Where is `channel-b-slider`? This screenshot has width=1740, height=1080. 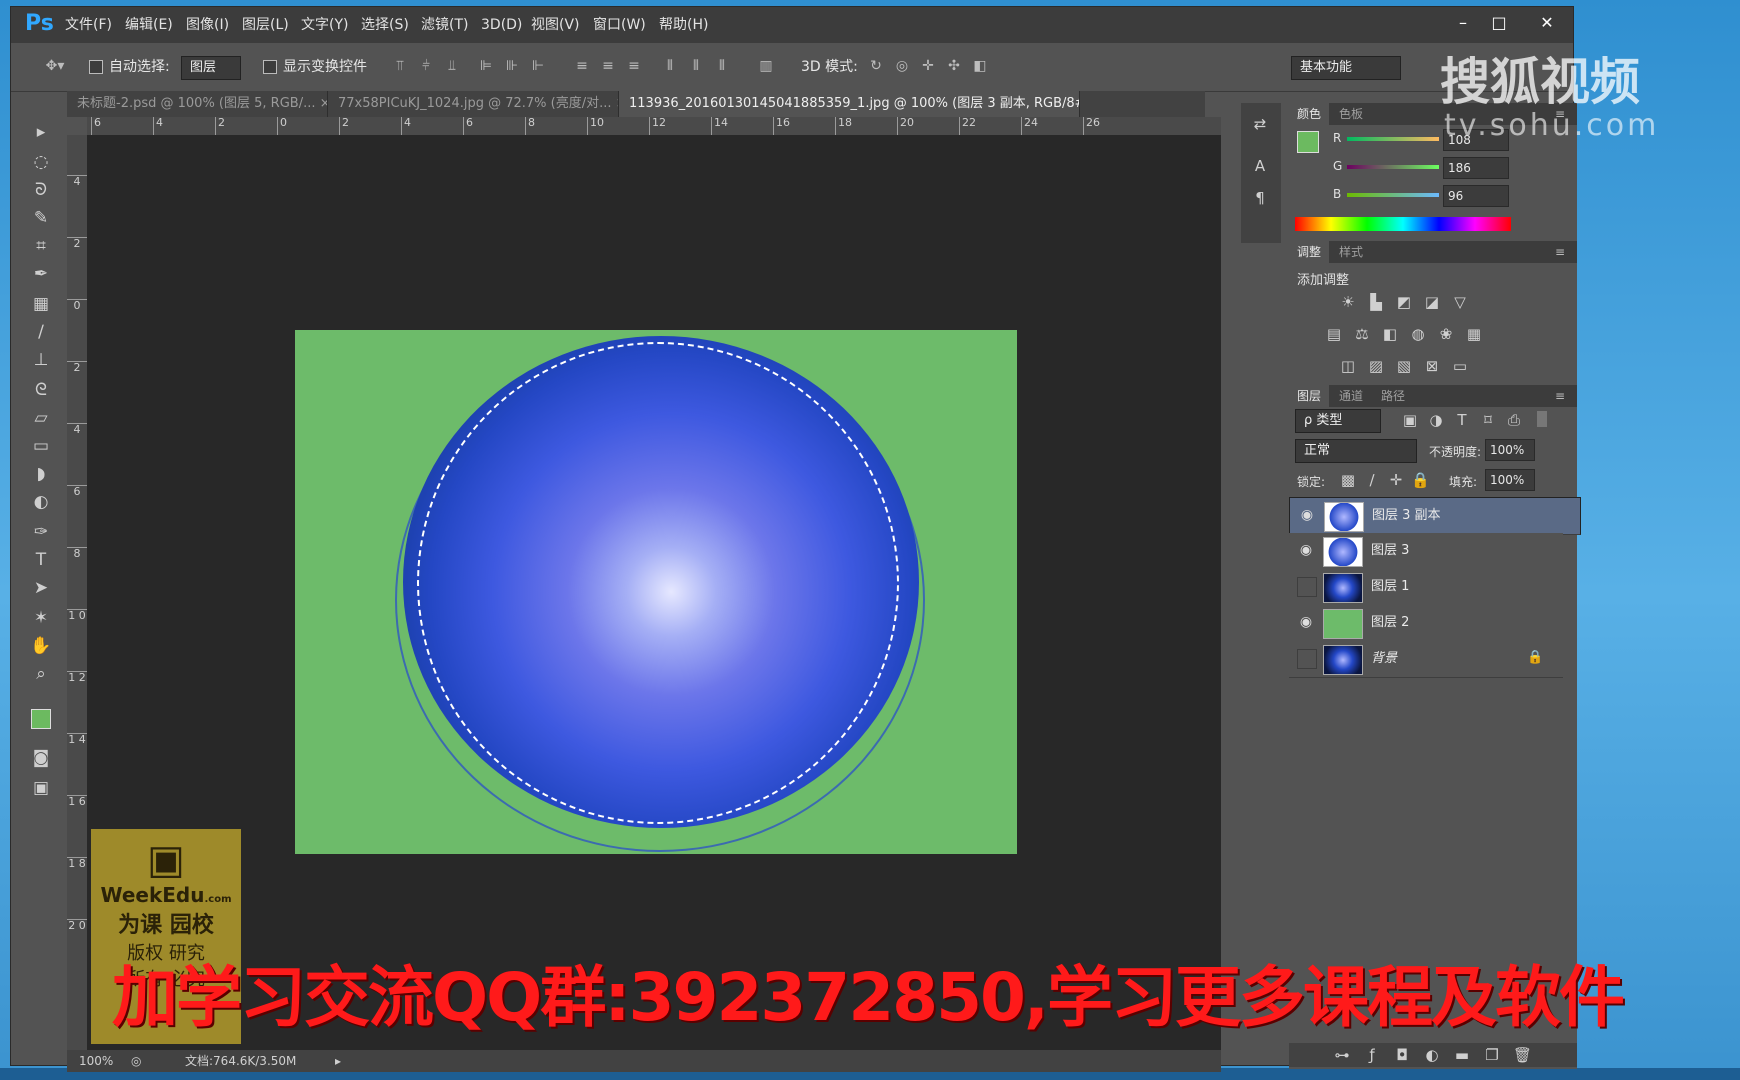
channel-b-slider is located at coordinates (1393, 195).